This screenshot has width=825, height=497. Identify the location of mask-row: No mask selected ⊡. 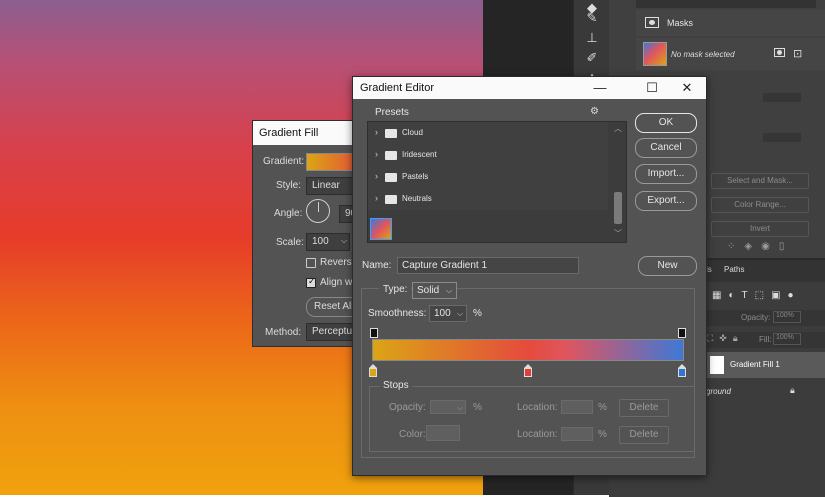
(730, 54).